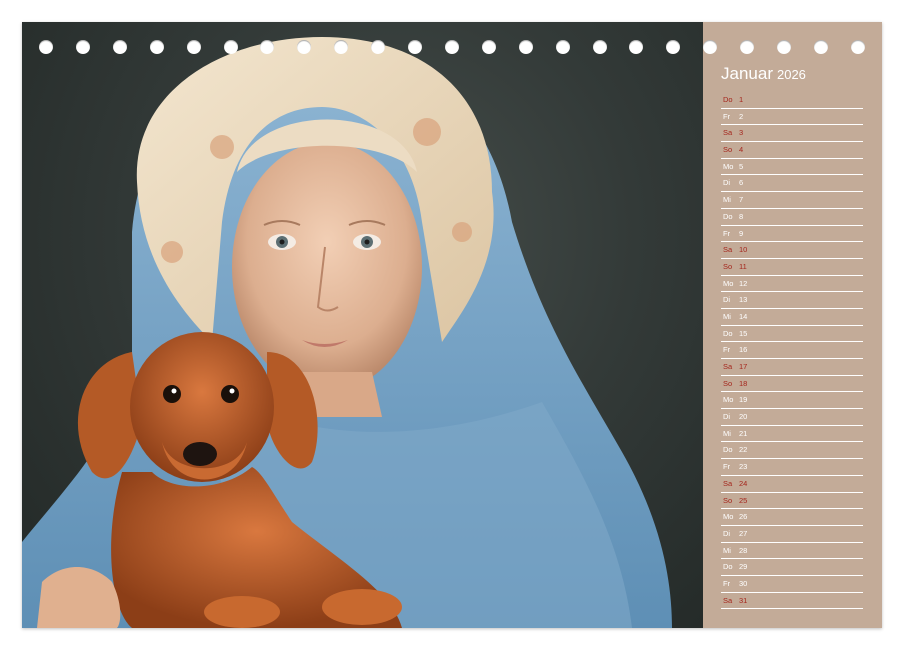 The image size is (902, 648). Describe the element at coordinates (792, 484) in the screenshot. I see `day-row: Sa 24` at that location.